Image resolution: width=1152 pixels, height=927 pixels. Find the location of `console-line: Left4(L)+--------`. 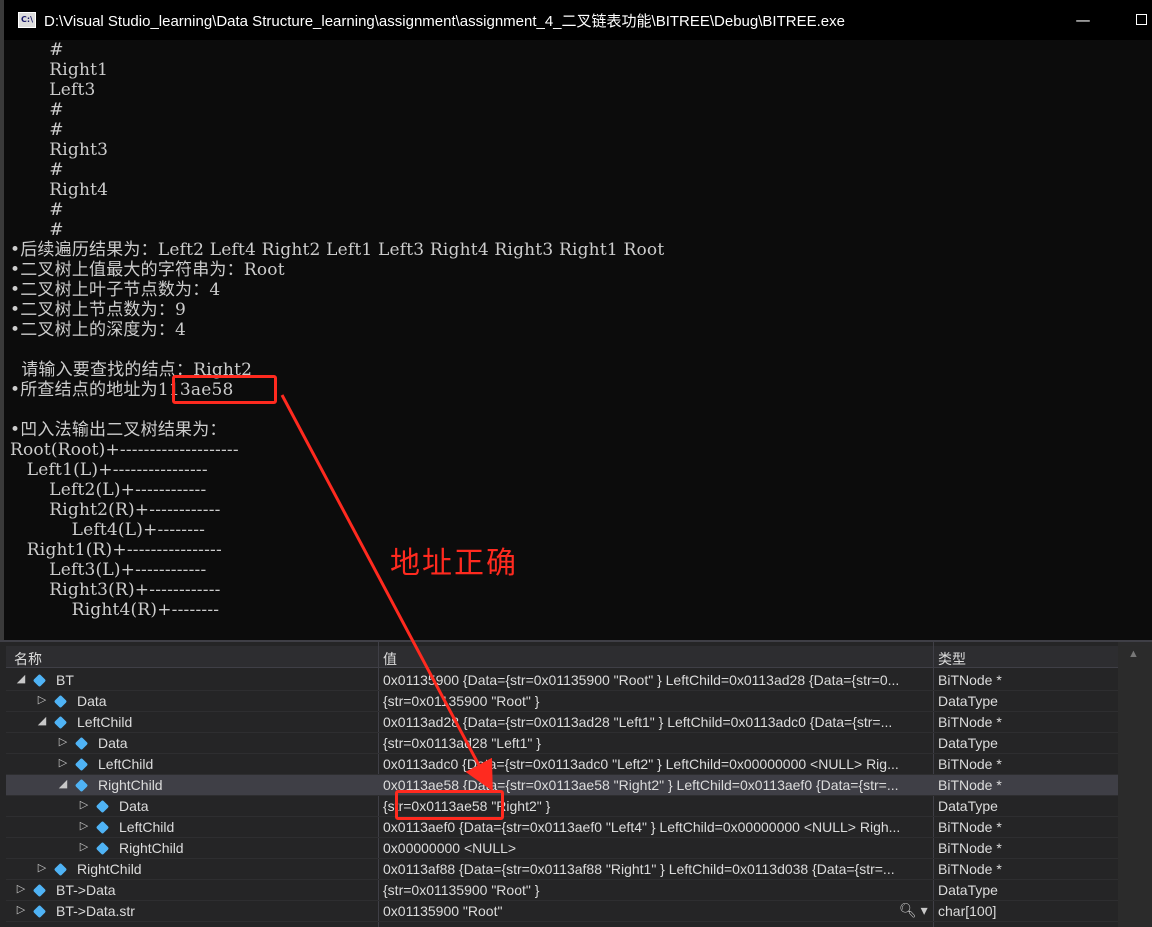

console-line: Left4(L)+-------- is located at coordinates (108, 530).